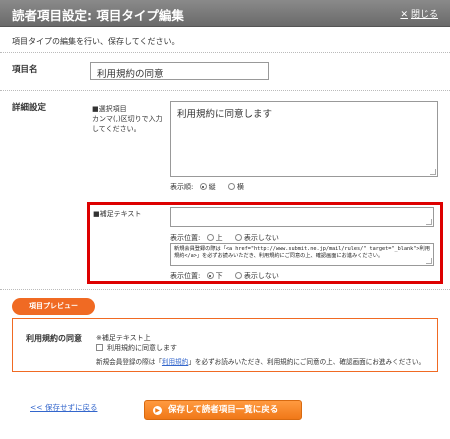 This screenshot has height=439, width=450. What do you see at coordinates (212, 187) in the screenshot?
I see `order-vertical-label: 縦` at bounding box center [212, 187].